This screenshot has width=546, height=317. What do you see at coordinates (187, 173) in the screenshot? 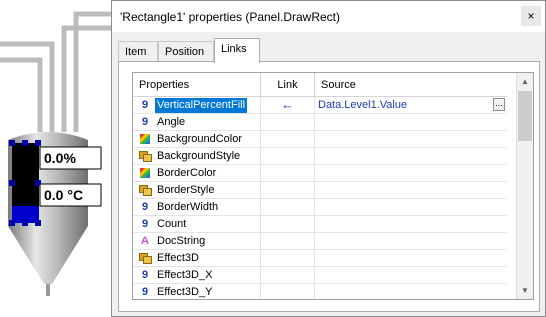
I see `property-name: BorderColor` at bounding box center [187, 173].